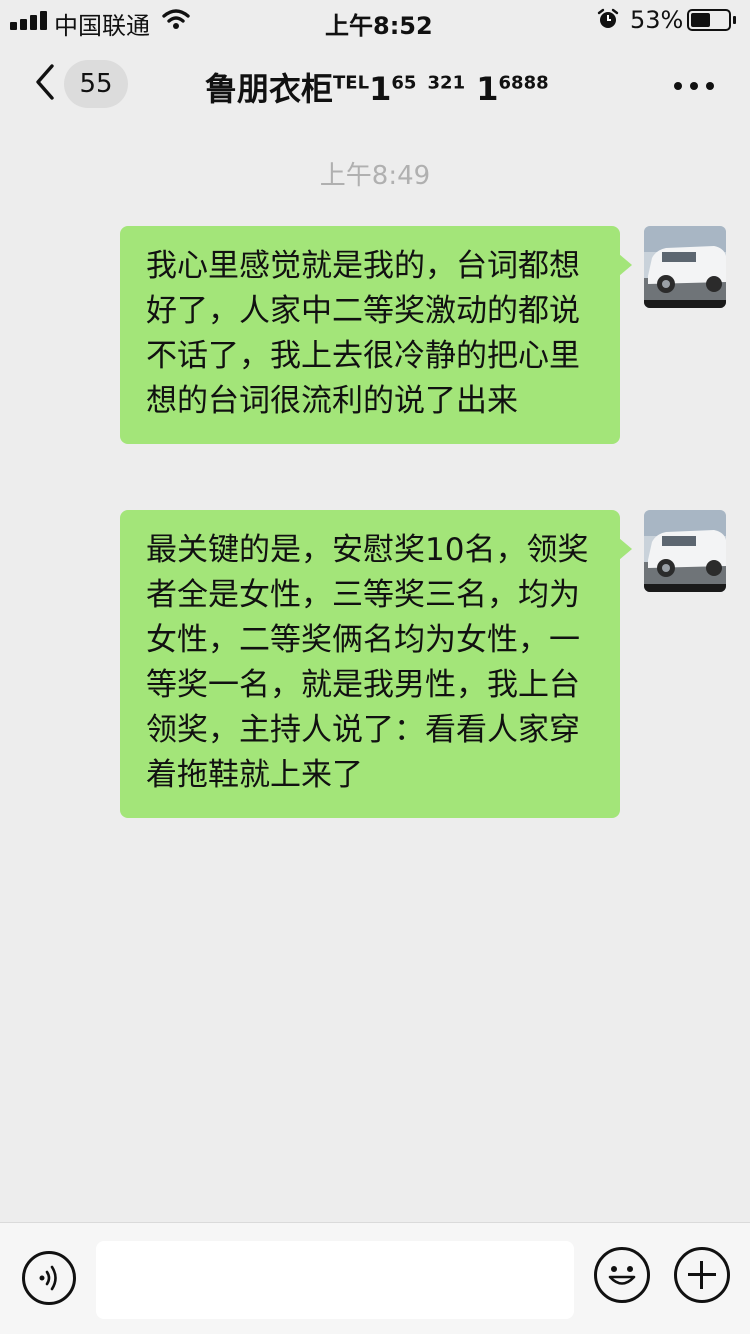 The image size is (750, 1334). Describe the element at coordinates (96, 84) in the screenshot. I see `unread-count-badge: 55` at that location.